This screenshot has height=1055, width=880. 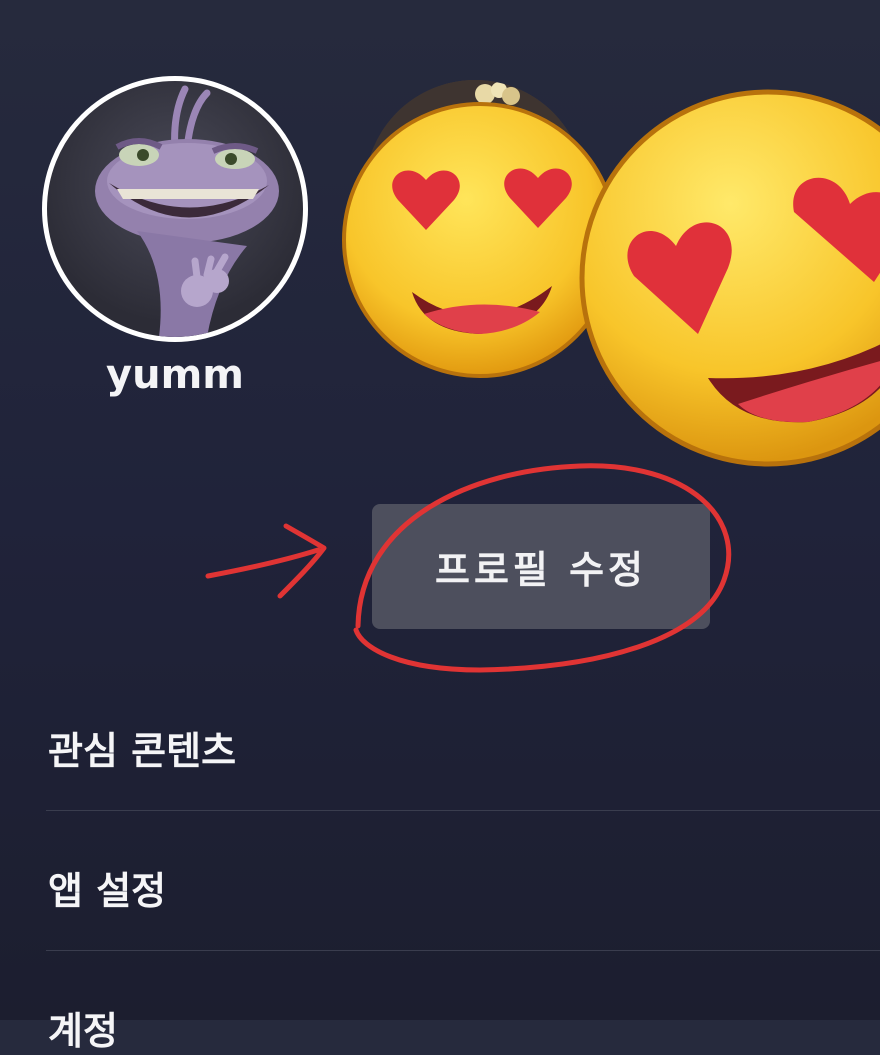 What do you see at coordinates (541, 566) in the screenshot?
I see `edit-profile-button: 프로필 수정` at bounding box center [541, 566].